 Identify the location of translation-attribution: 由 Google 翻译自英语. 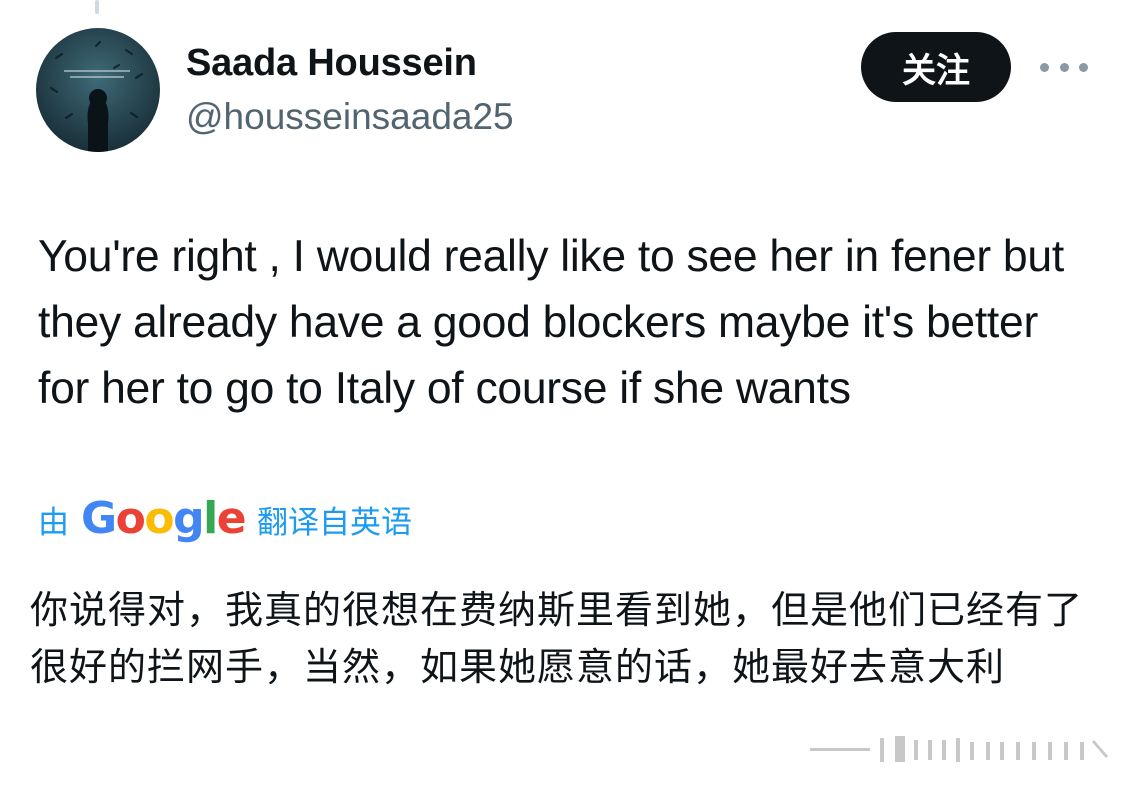
(225, 519).